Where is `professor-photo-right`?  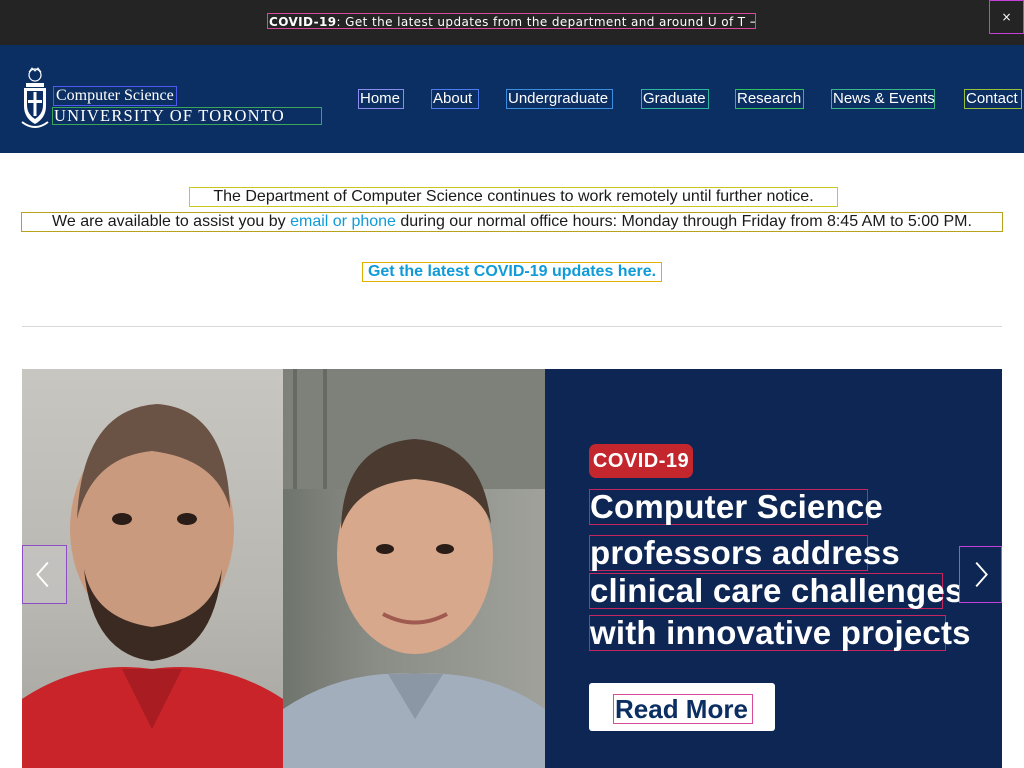
professor-photo-right is located at coordinates (414, 568).